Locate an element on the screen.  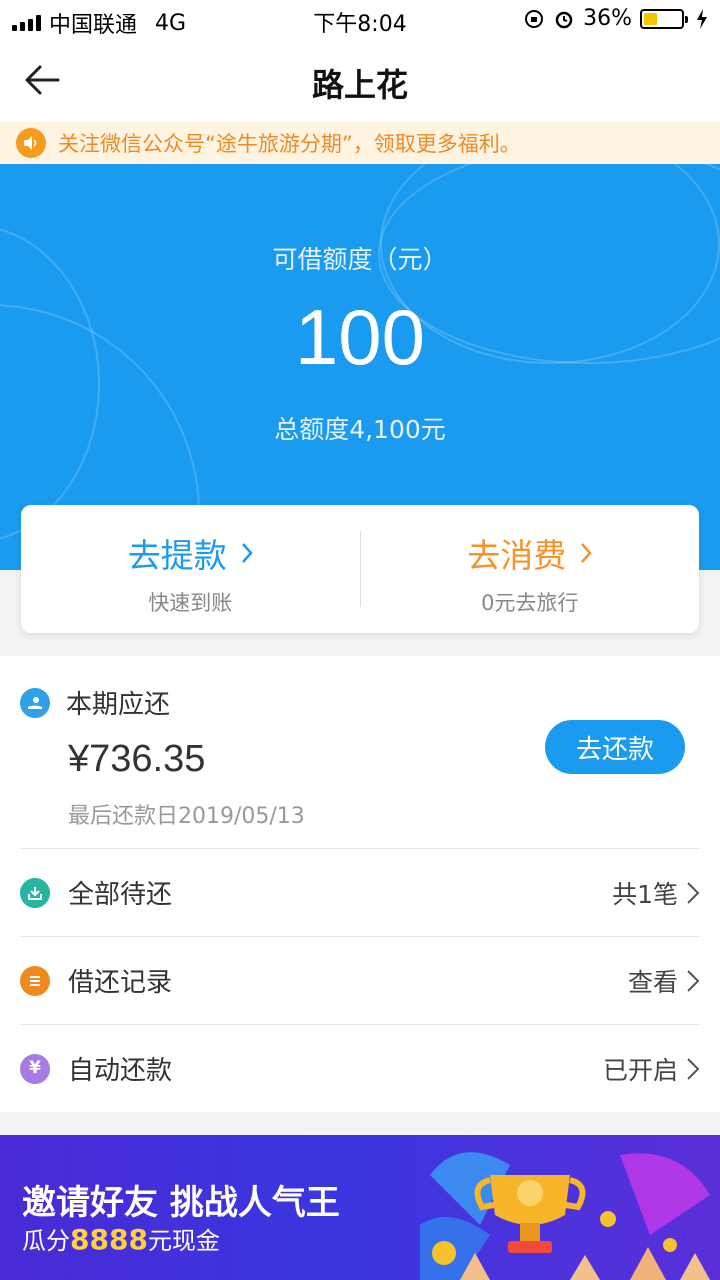
available-credit-amount: 100 is located at coordinates (360, 337).